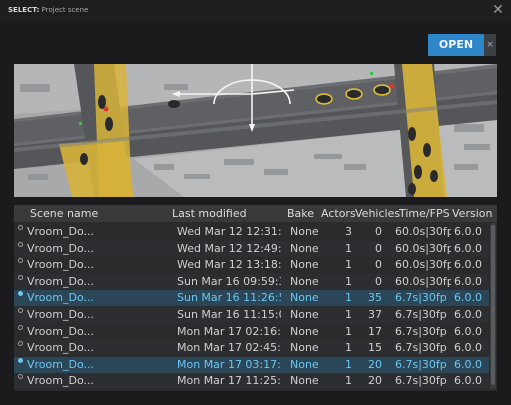  Describe the element at coordinates (255, 11) in the screenshot. I see `title-bar: SELECT: Project scene ✕` at that location.